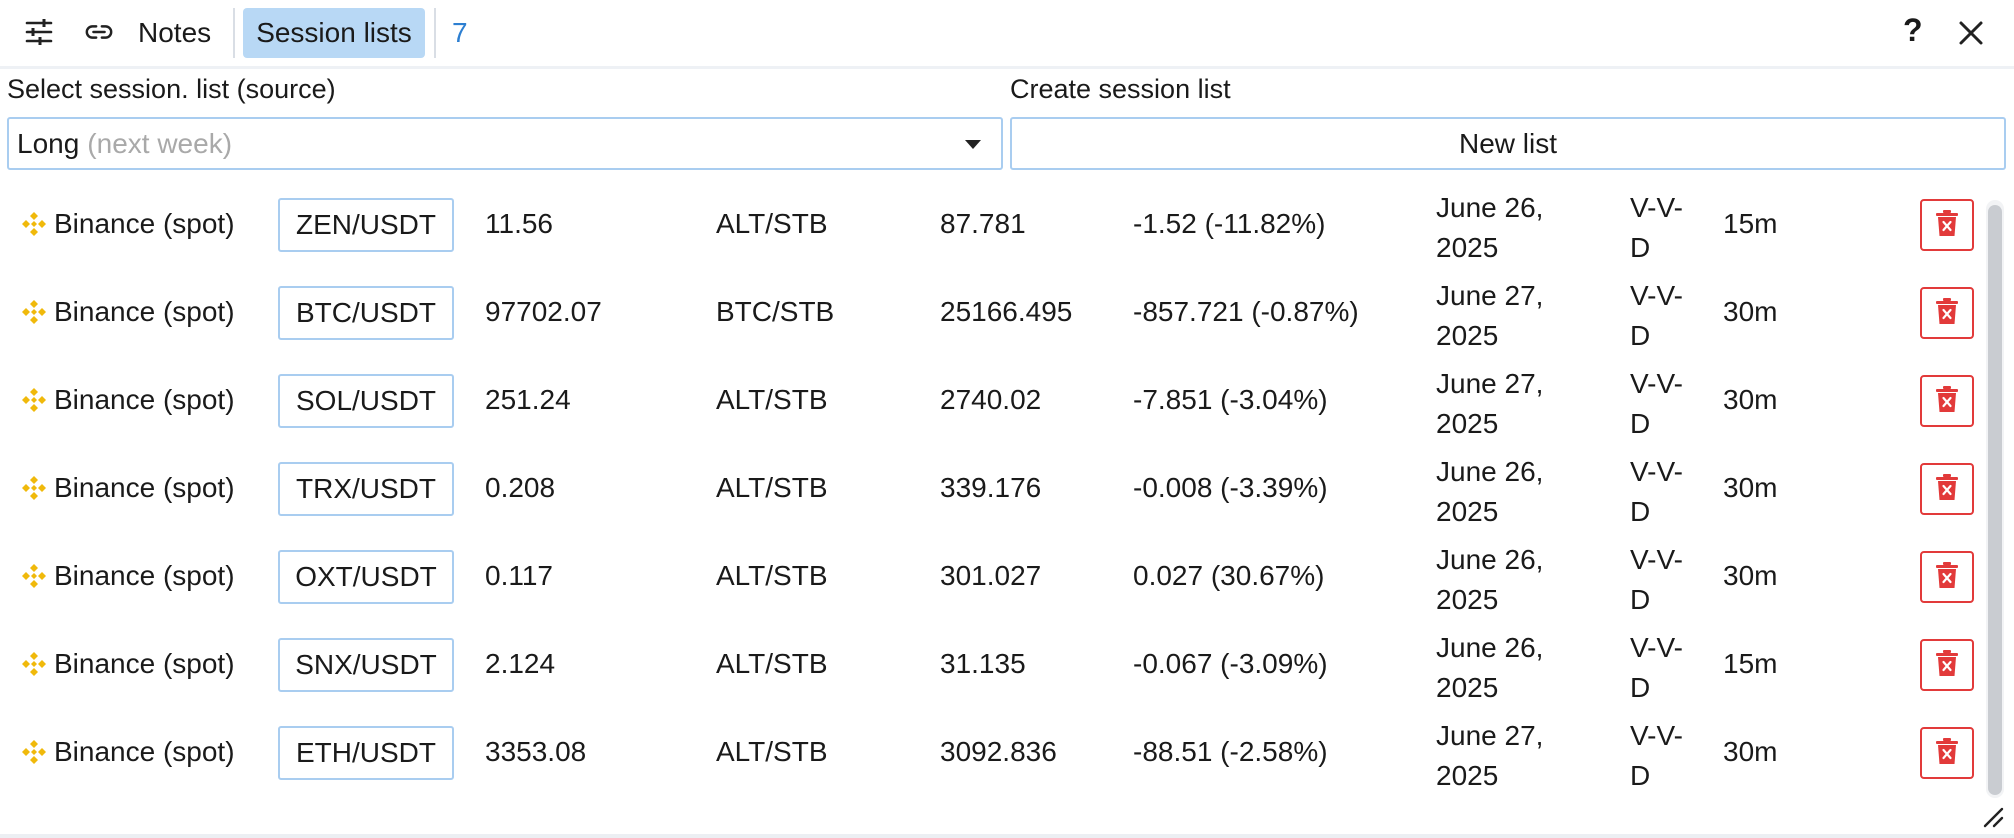 The width and height of the screenshot is (2014, 838). What do you see at coordinates (334, 33) in the screenshot?
I see `tab-session-lists: Session lists` at bounding box center [334, 33].